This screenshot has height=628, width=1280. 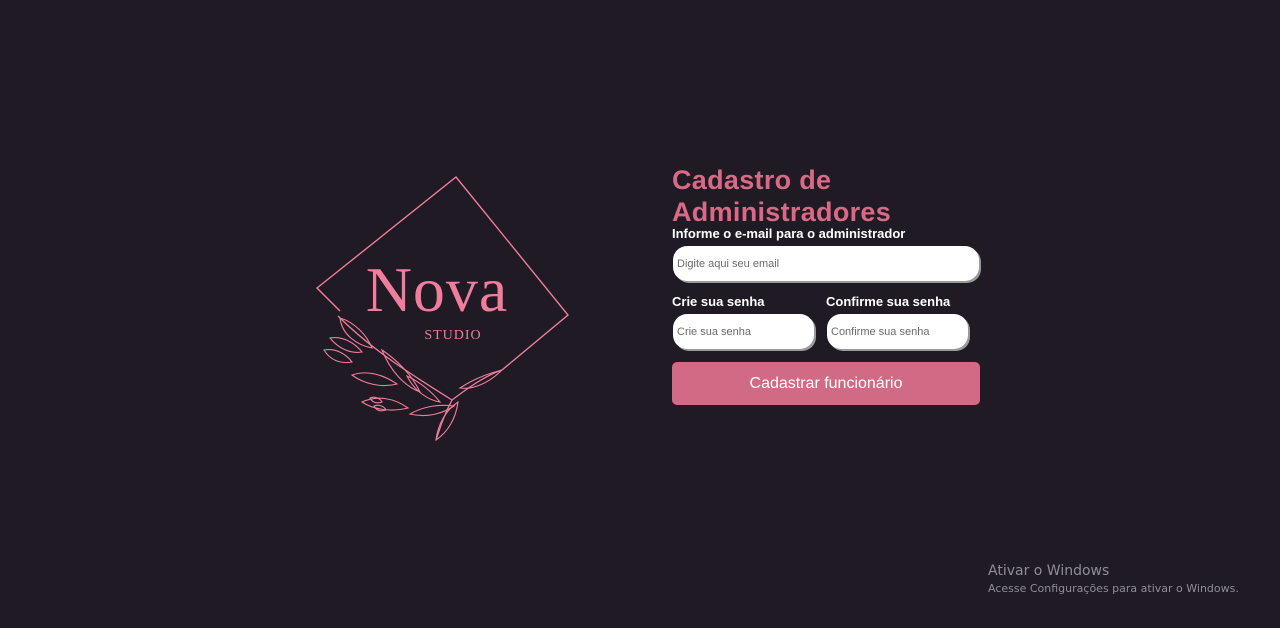 I want to click on email-label: Informe o e-mail para o administrador, so click(x=789, y=233).